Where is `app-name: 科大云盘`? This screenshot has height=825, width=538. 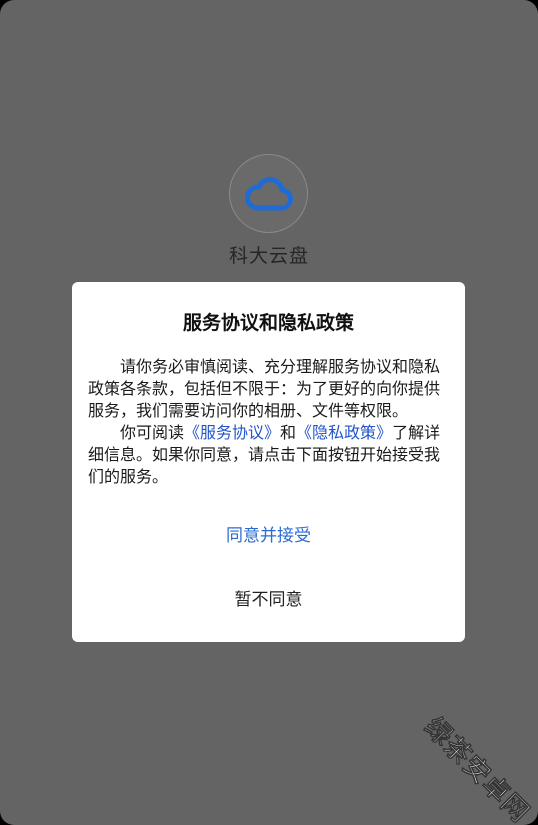
app-name: 科大云盘 is located at coordinates (268, 256).